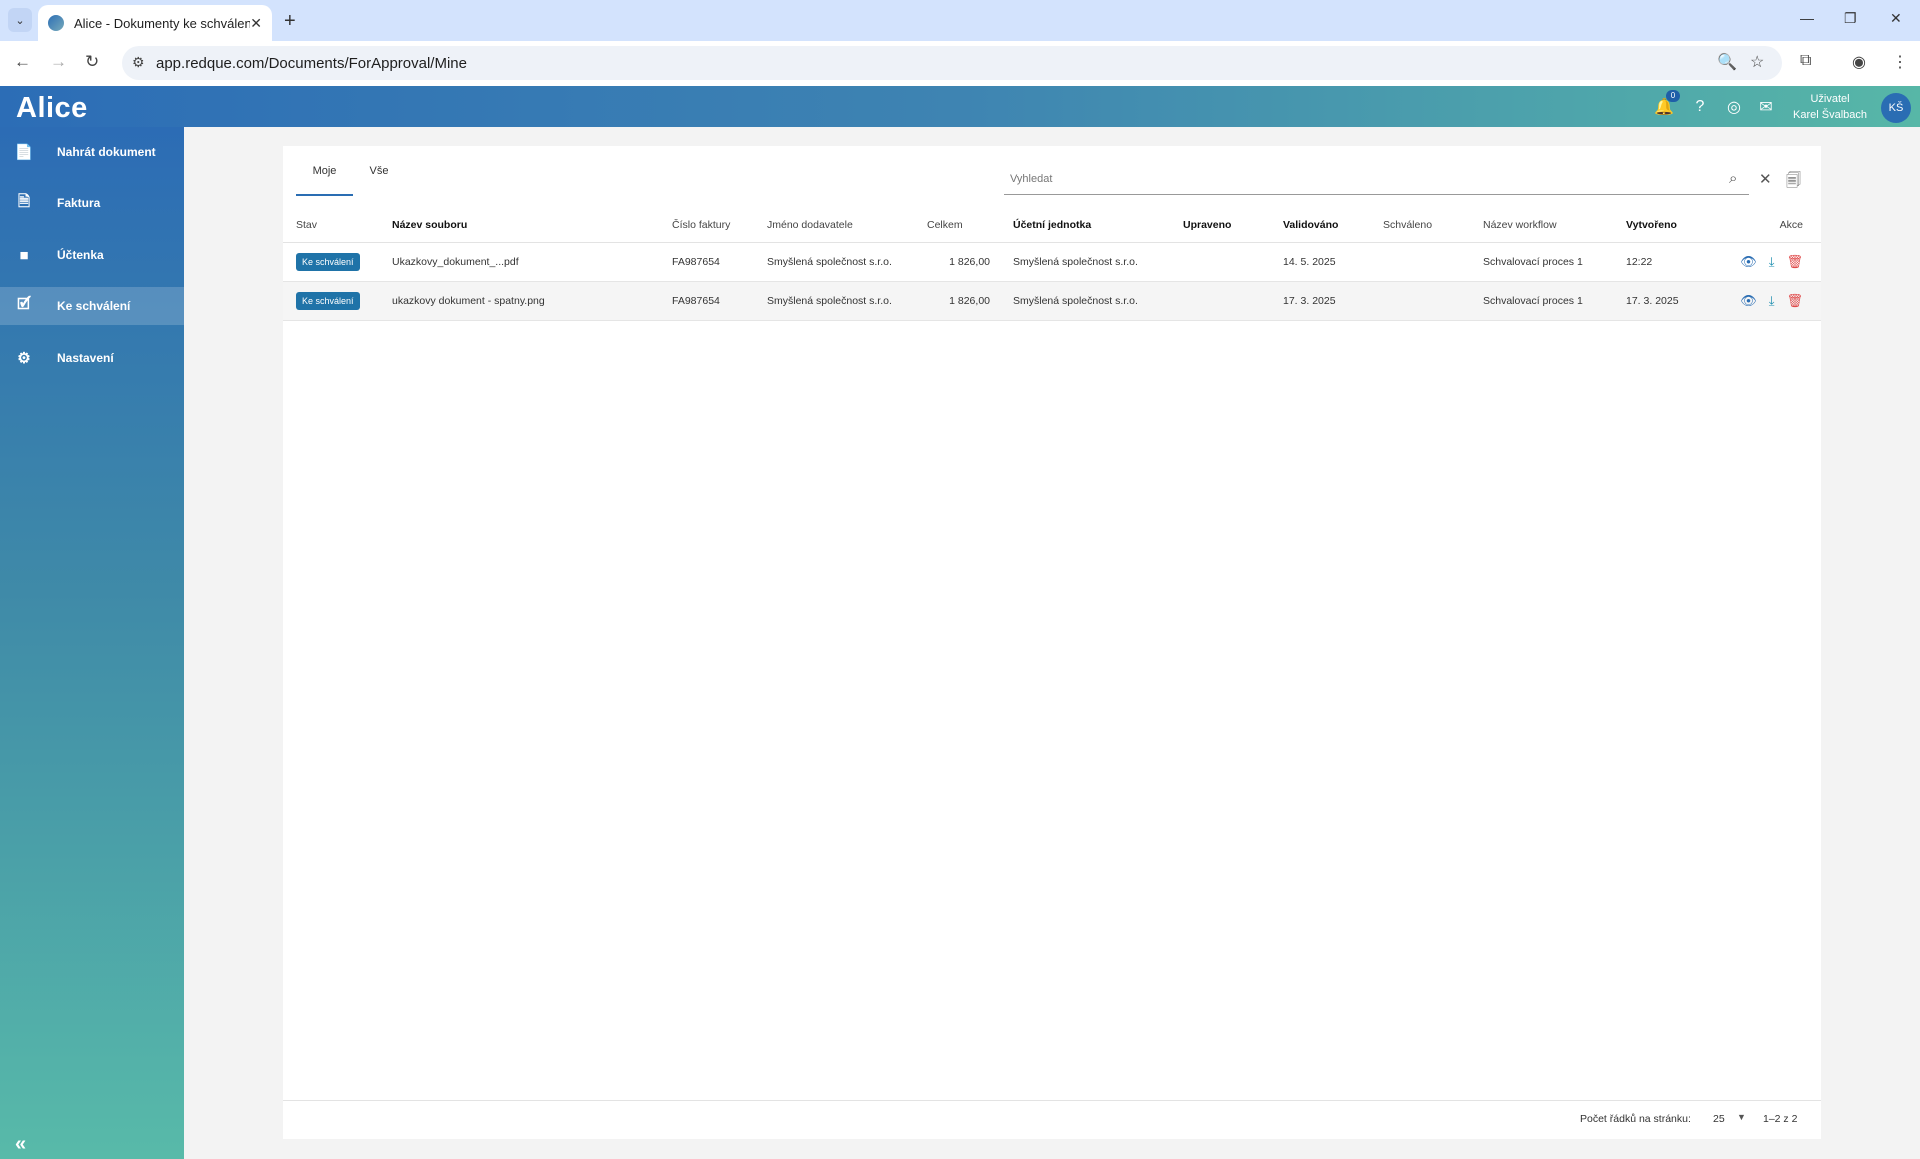 The image size is (1920, 1159). I want to click on sidebar-item-label: Ke schválení, so click(94, 306).